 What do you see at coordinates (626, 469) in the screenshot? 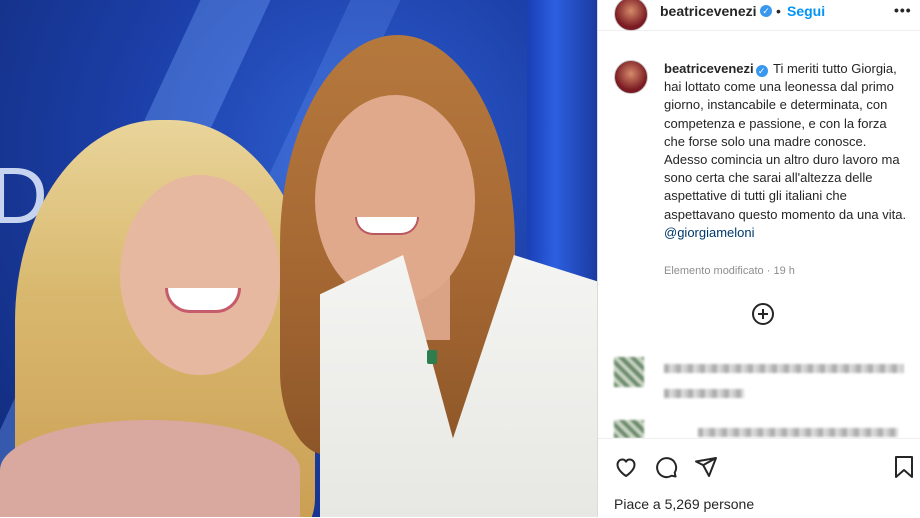
I see `heart-icon` at bounding box center [626, 469].